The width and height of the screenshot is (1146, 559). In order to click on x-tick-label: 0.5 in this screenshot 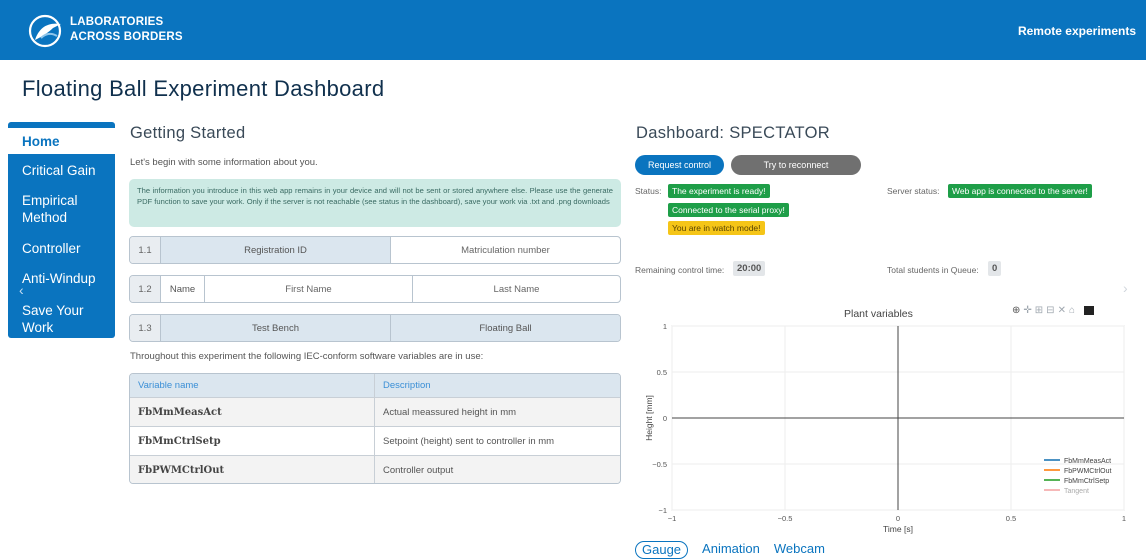, I will do `click(1011, 518)`.